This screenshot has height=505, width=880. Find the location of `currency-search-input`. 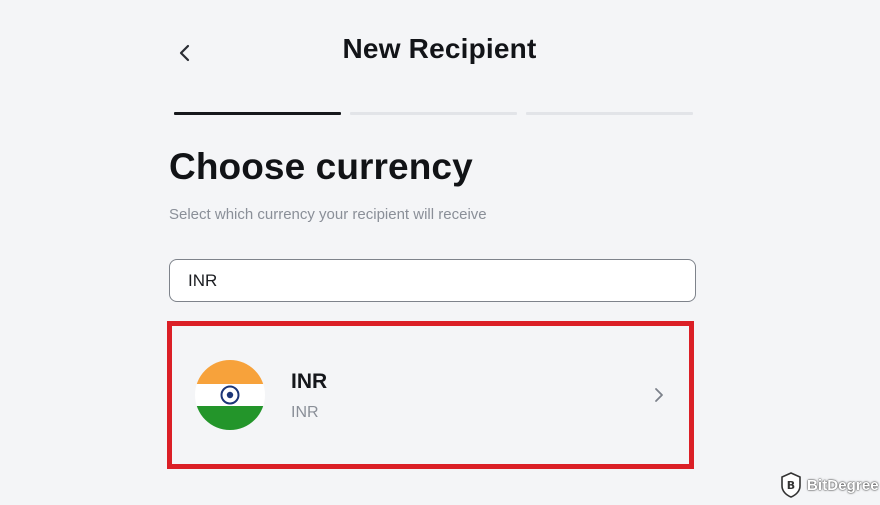

currency-search-input is located at coordinates (432, 280).